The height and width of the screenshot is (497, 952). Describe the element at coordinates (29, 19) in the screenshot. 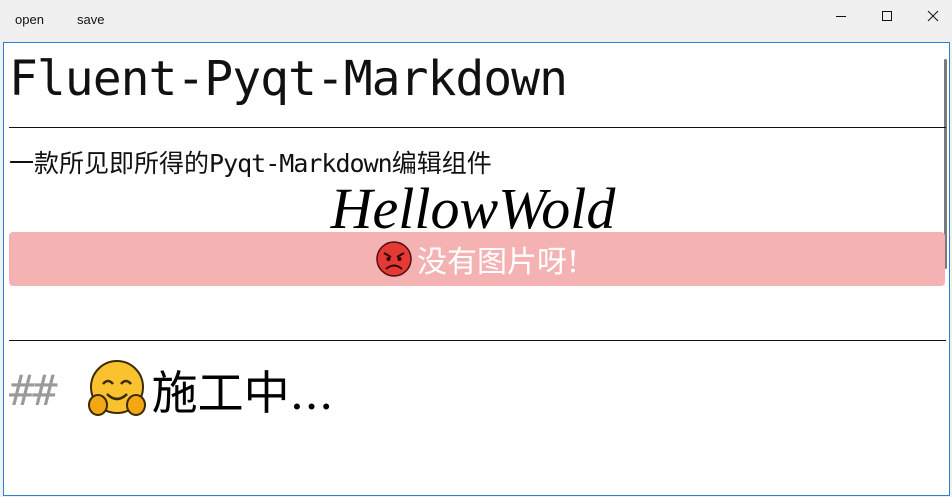

I see `open-menu-button: open` at that location.